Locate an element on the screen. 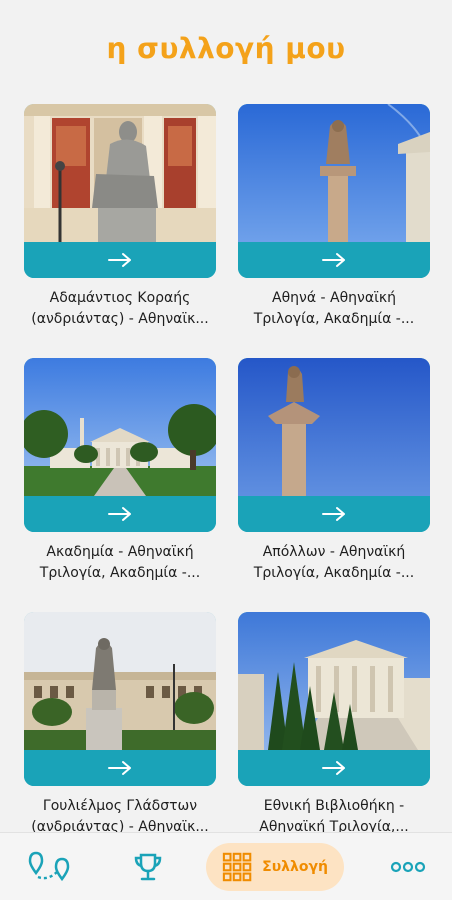  more-icon is located at coordinates (408, 867).